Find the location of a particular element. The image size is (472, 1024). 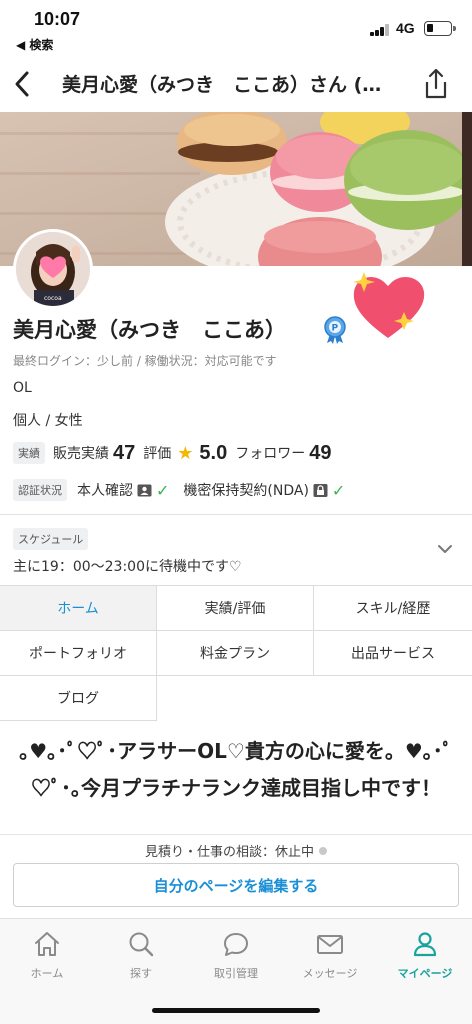

rating-label: 評価 is located at coordinates (157, 454).